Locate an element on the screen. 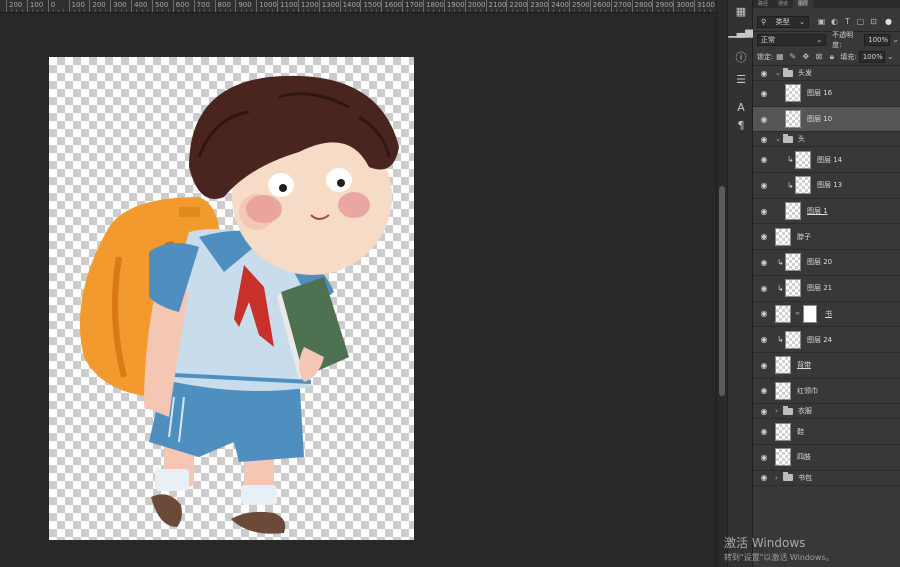  layer-row: ◉ 图层 1 is located at coordinates (826, 212).